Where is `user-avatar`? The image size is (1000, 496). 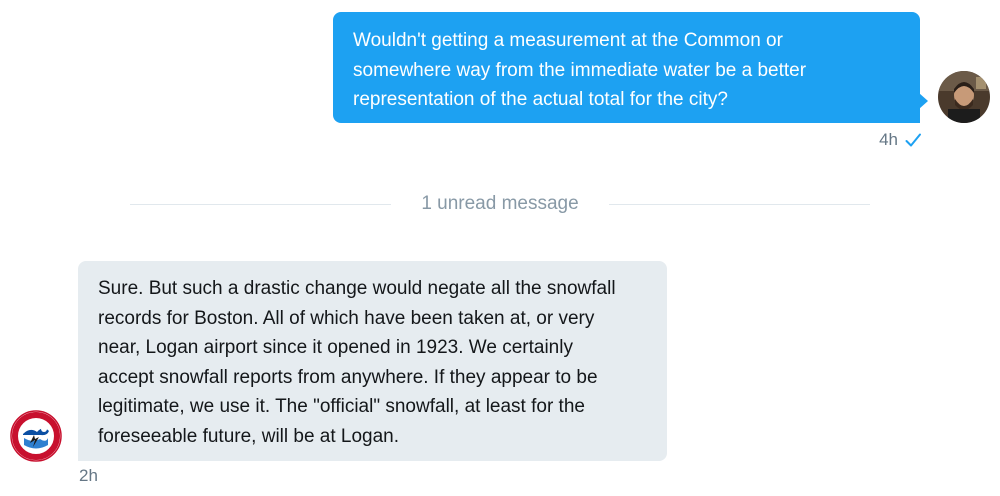 user-avatar is located at coordinates (964, 97).